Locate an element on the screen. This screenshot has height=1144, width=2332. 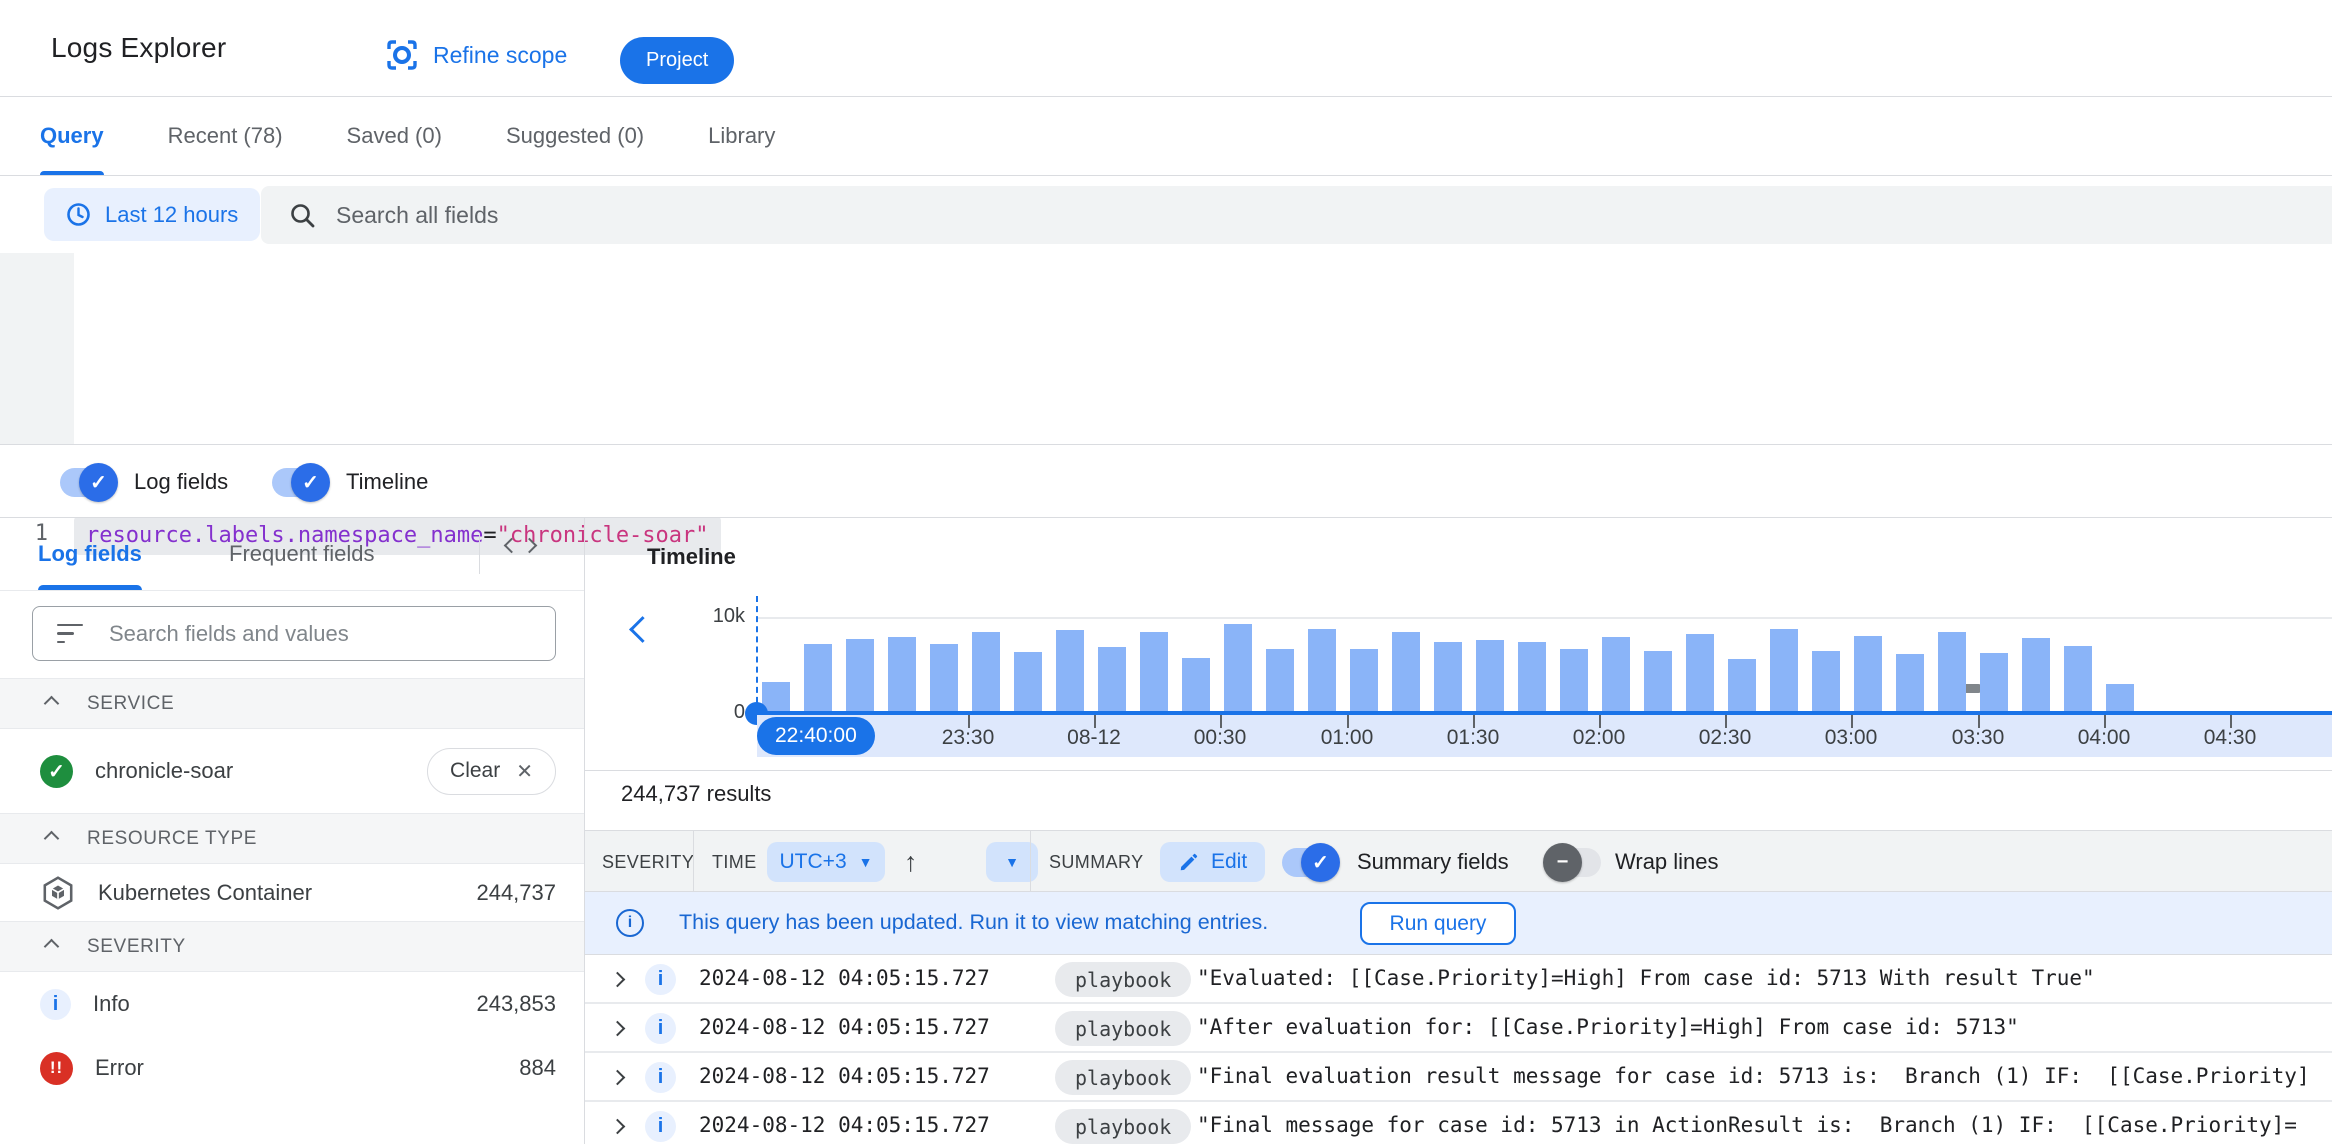
tab-label: Saved (0) is located at coordinates (394, 135).